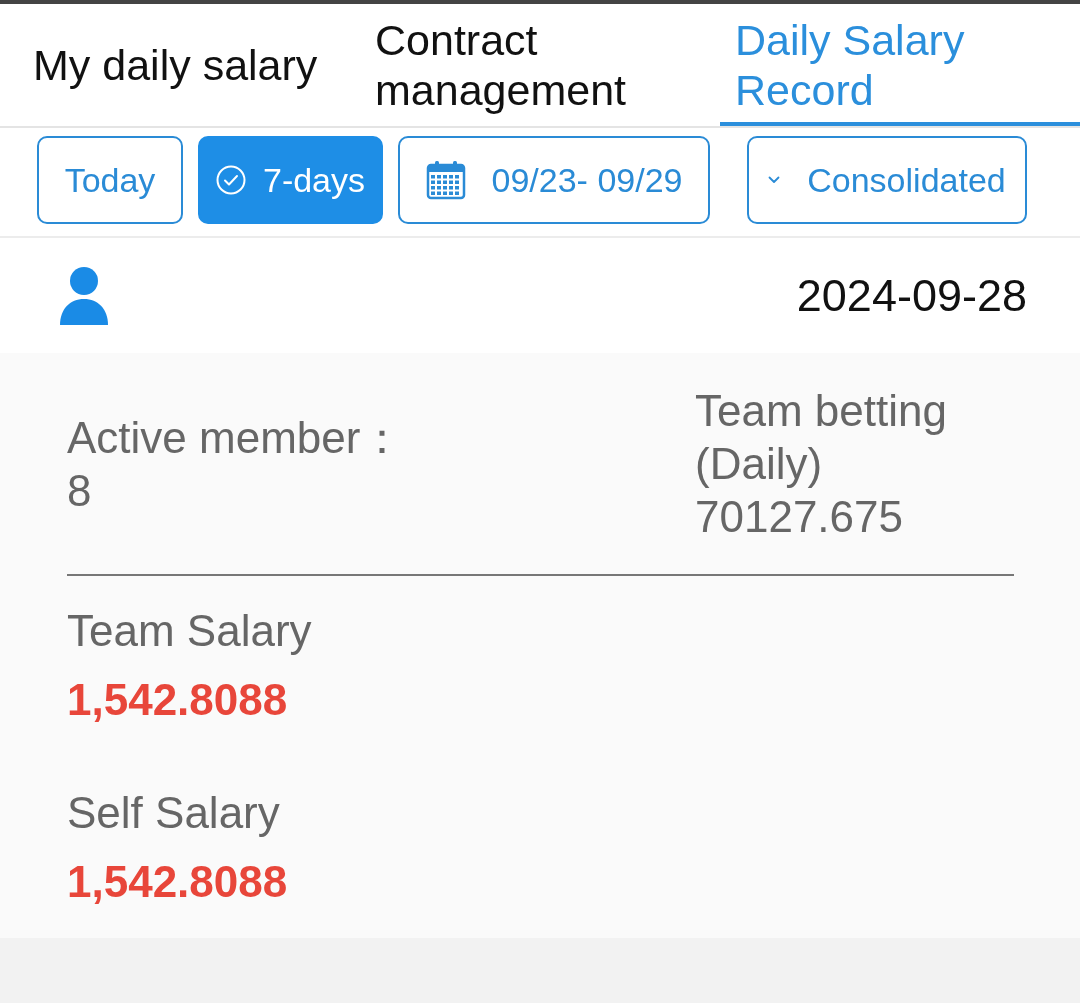 This screenshot has height=1003, width=1080. What do you see at coordinates (911, 295) in the screenshot?
I see `record-date: 2024-09-28` at bounding box center [911, 295].